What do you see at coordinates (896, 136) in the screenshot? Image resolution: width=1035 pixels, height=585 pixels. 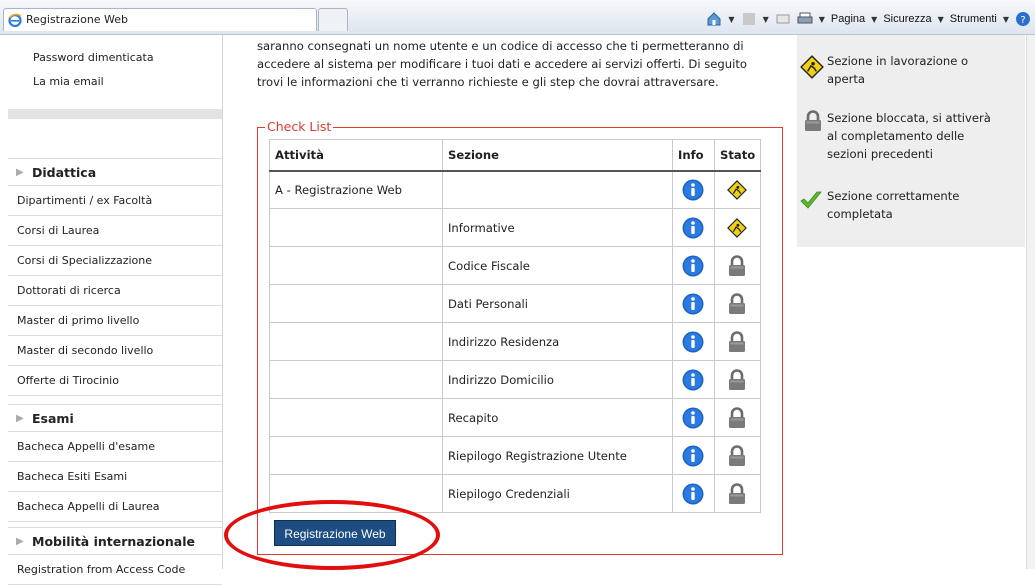 I see `legend-line: al completamento delle` at bounding box center [896, 136].